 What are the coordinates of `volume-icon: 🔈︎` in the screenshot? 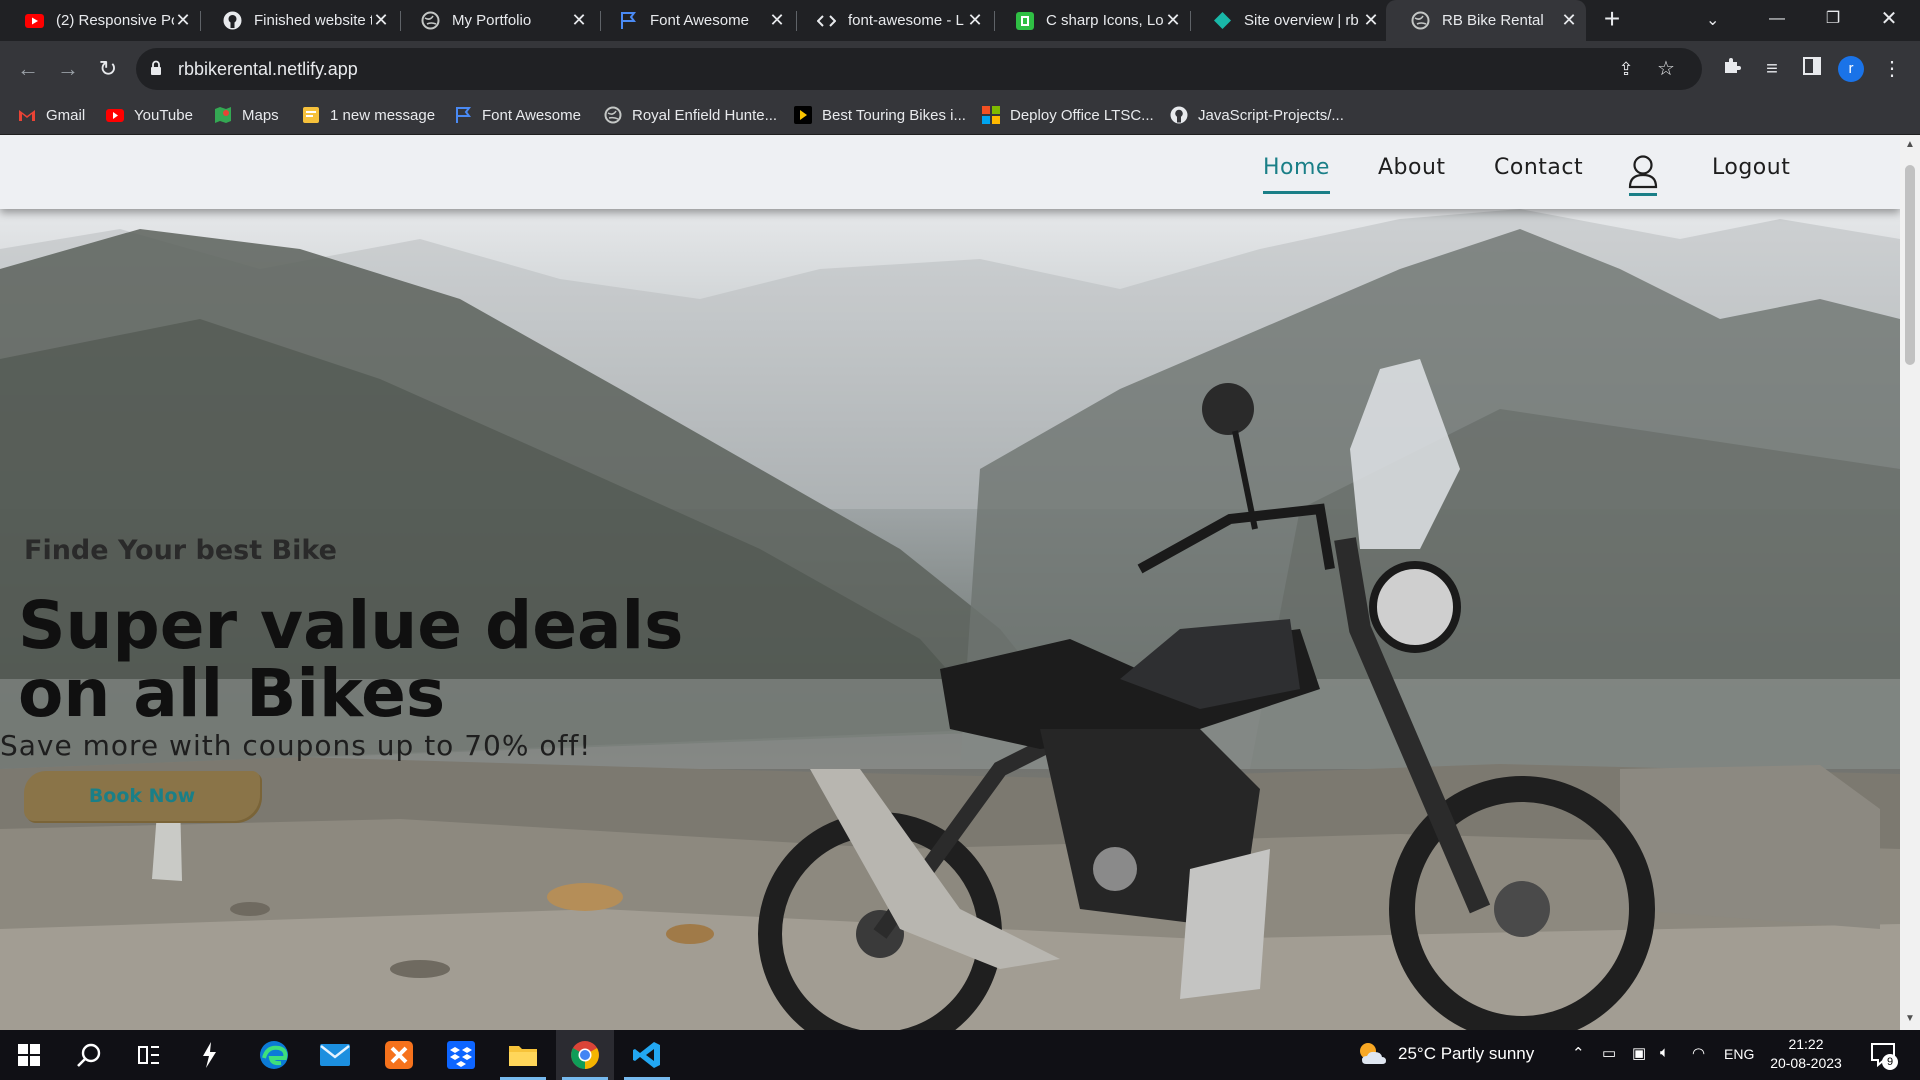 It's located at (1664, 1052).